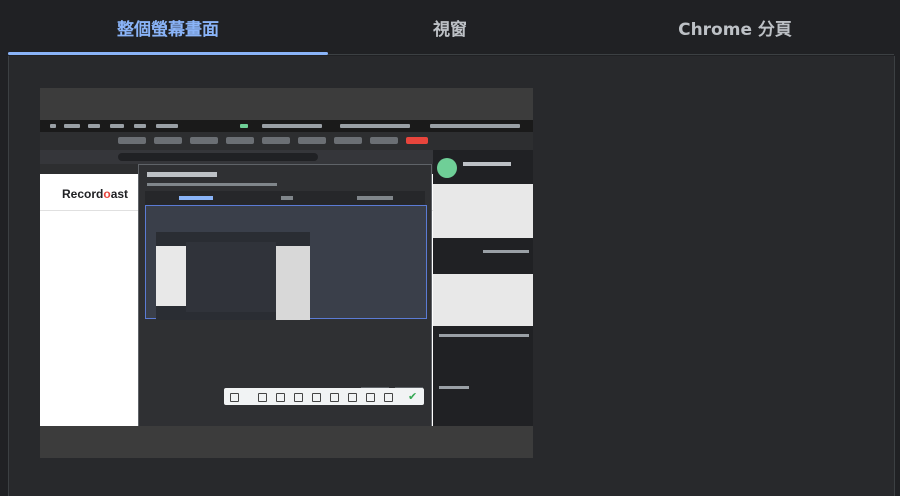 This screenshot has width=900, height=496. Describe the element at coordinates (168, 28) in the screenshot. I see `tab-entire-screen: 整個螢幕畫面` at that location.